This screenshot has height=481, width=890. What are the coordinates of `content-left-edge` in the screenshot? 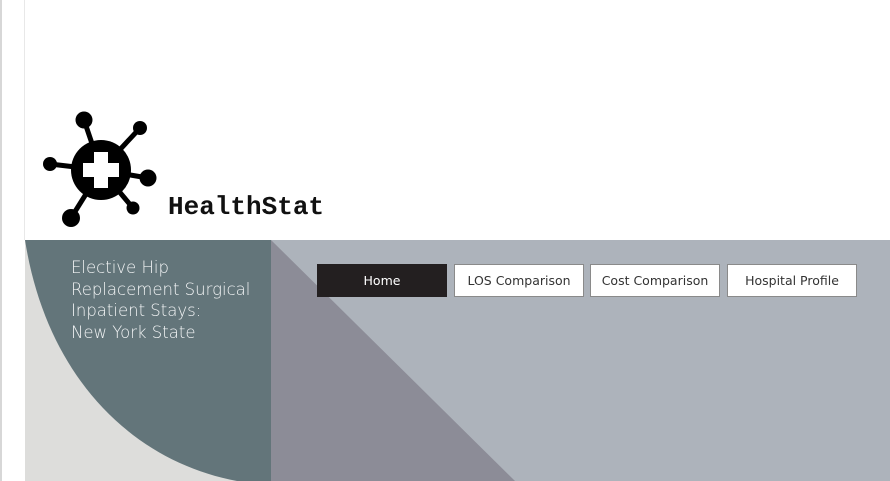 It's located at (24, 120).